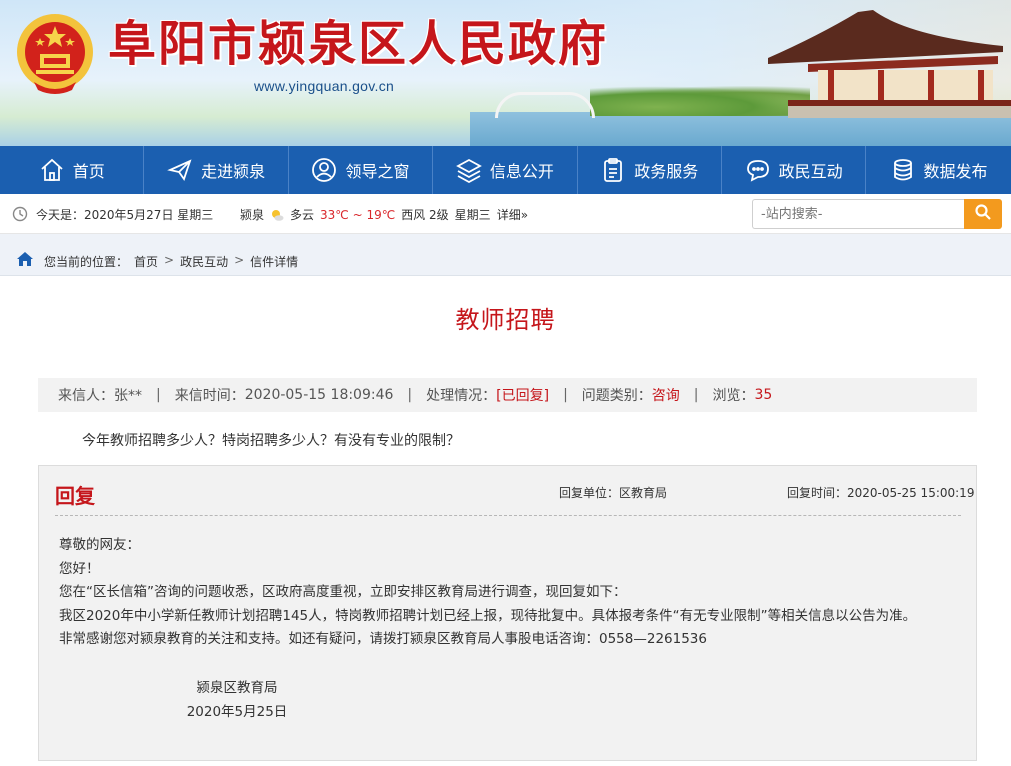 Image resolution: width=1011 pixels, height=766 pixels. I want to click on signature-date: 2020年5月25日, so click(237, 712).